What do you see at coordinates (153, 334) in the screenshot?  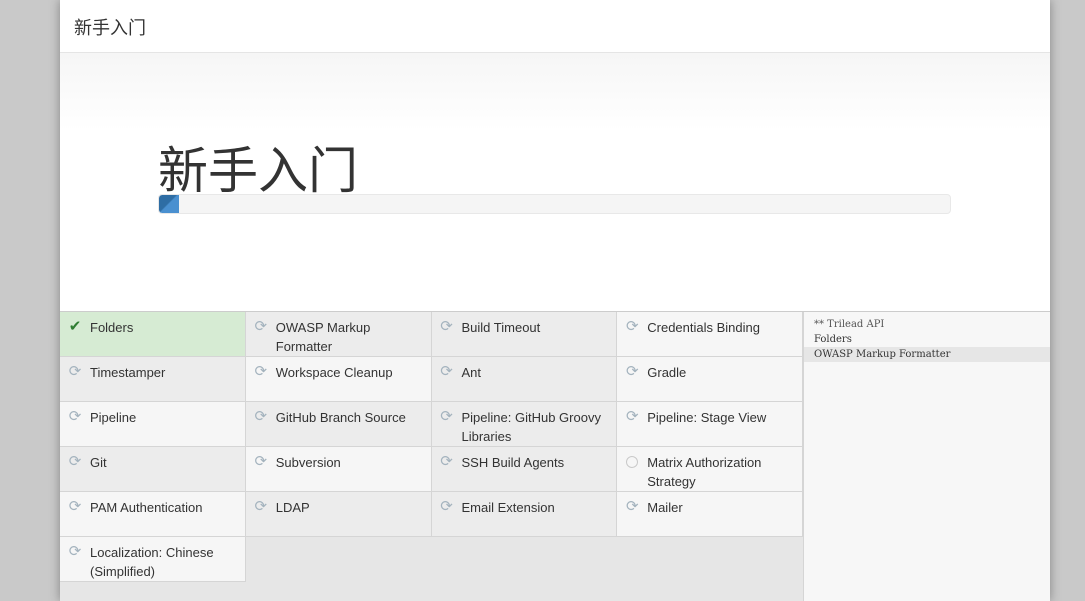 I see `plugin-item: ✔ Folders` at bounding box center [153, 334].